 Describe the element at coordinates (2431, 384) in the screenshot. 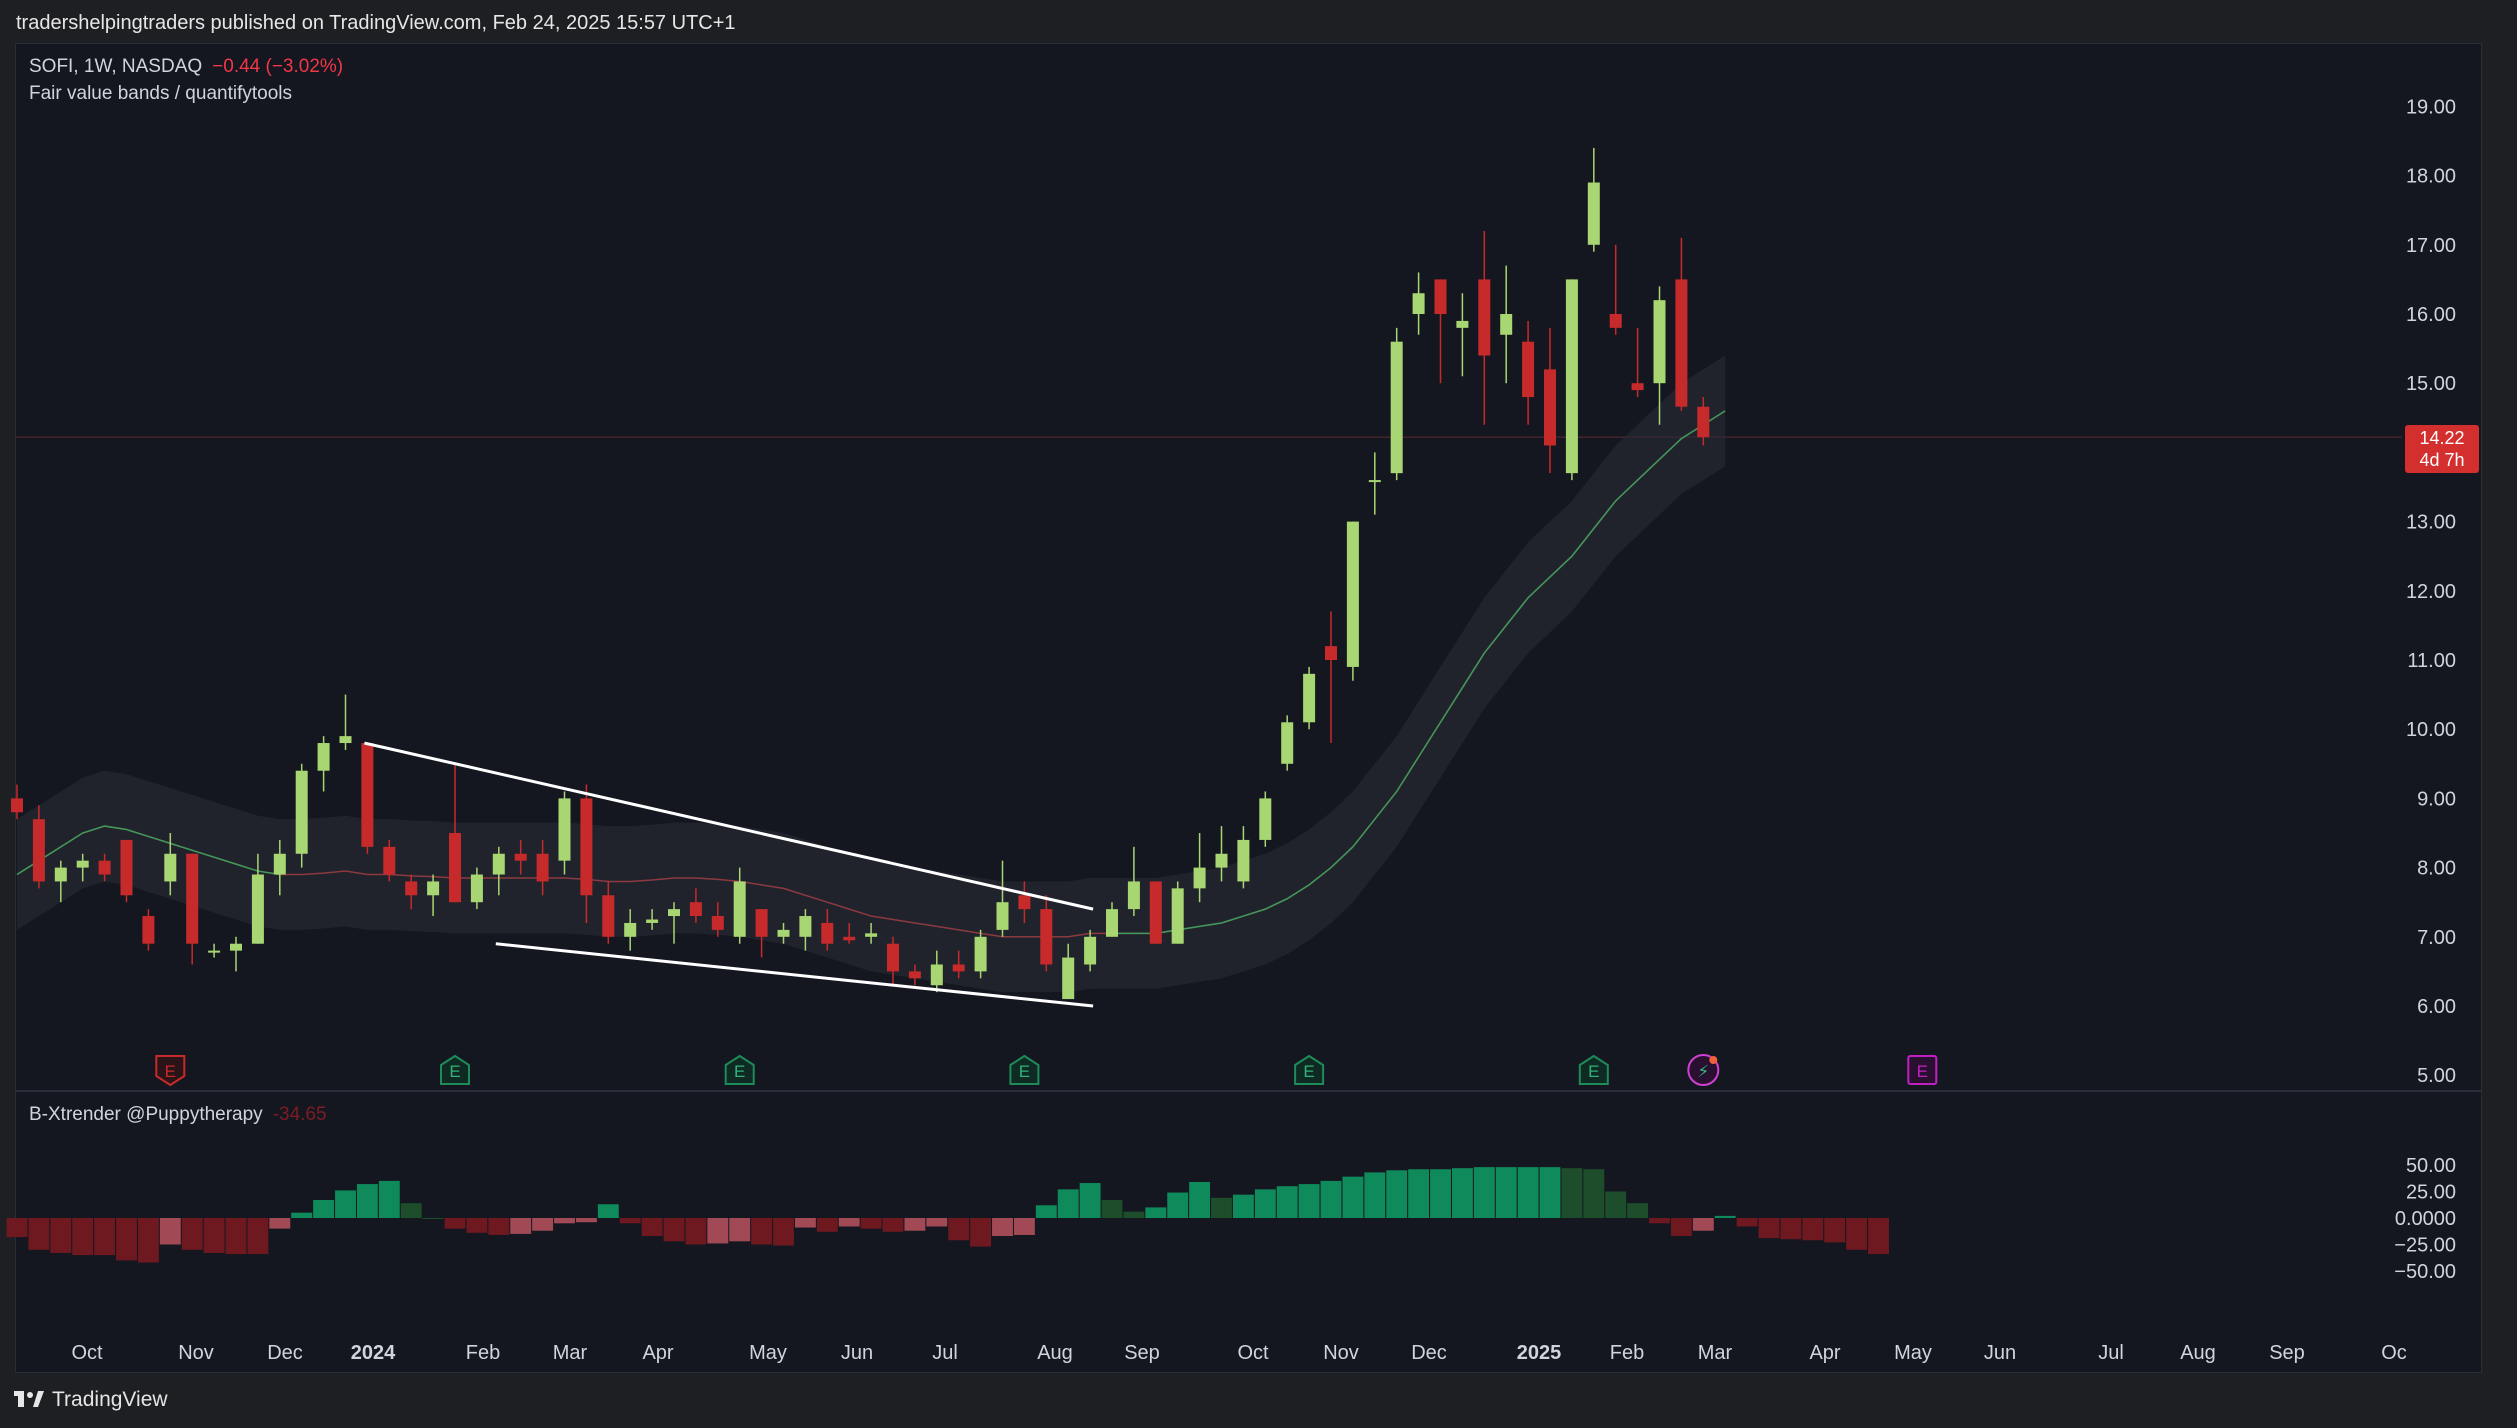

I see `price-tick-label: 15.00` at that location.